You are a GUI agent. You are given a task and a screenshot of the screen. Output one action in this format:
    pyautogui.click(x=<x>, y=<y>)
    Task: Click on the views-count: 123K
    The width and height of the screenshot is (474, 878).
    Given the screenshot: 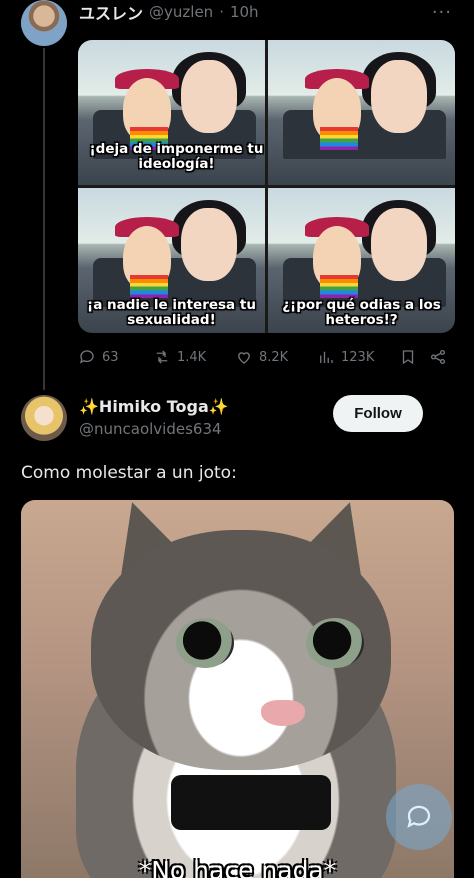 What is the action you would take?
    pyautogui.click(x=358, y=357)
    